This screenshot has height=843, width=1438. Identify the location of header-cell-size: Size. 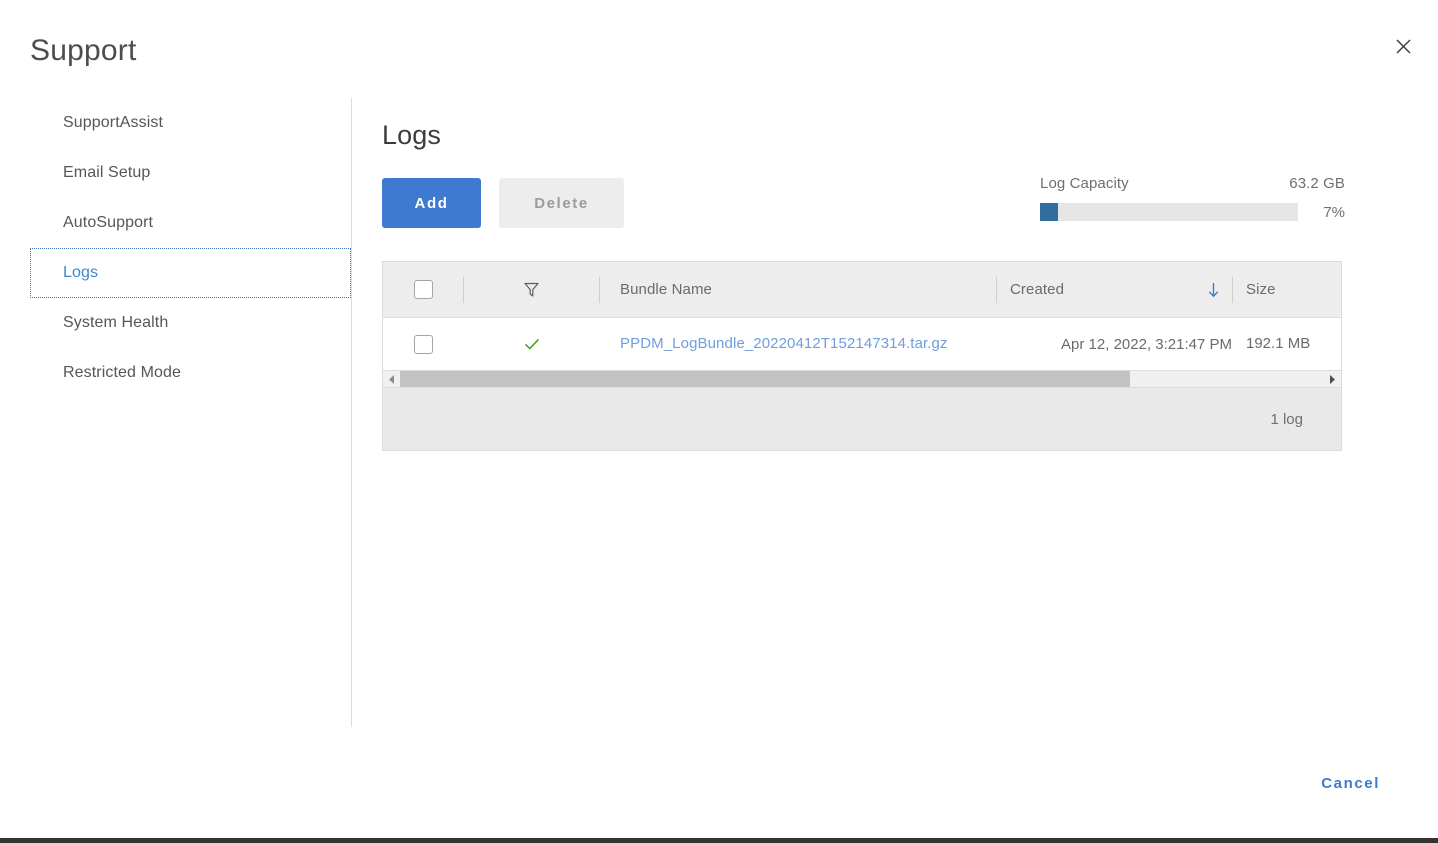
(1287, 290).